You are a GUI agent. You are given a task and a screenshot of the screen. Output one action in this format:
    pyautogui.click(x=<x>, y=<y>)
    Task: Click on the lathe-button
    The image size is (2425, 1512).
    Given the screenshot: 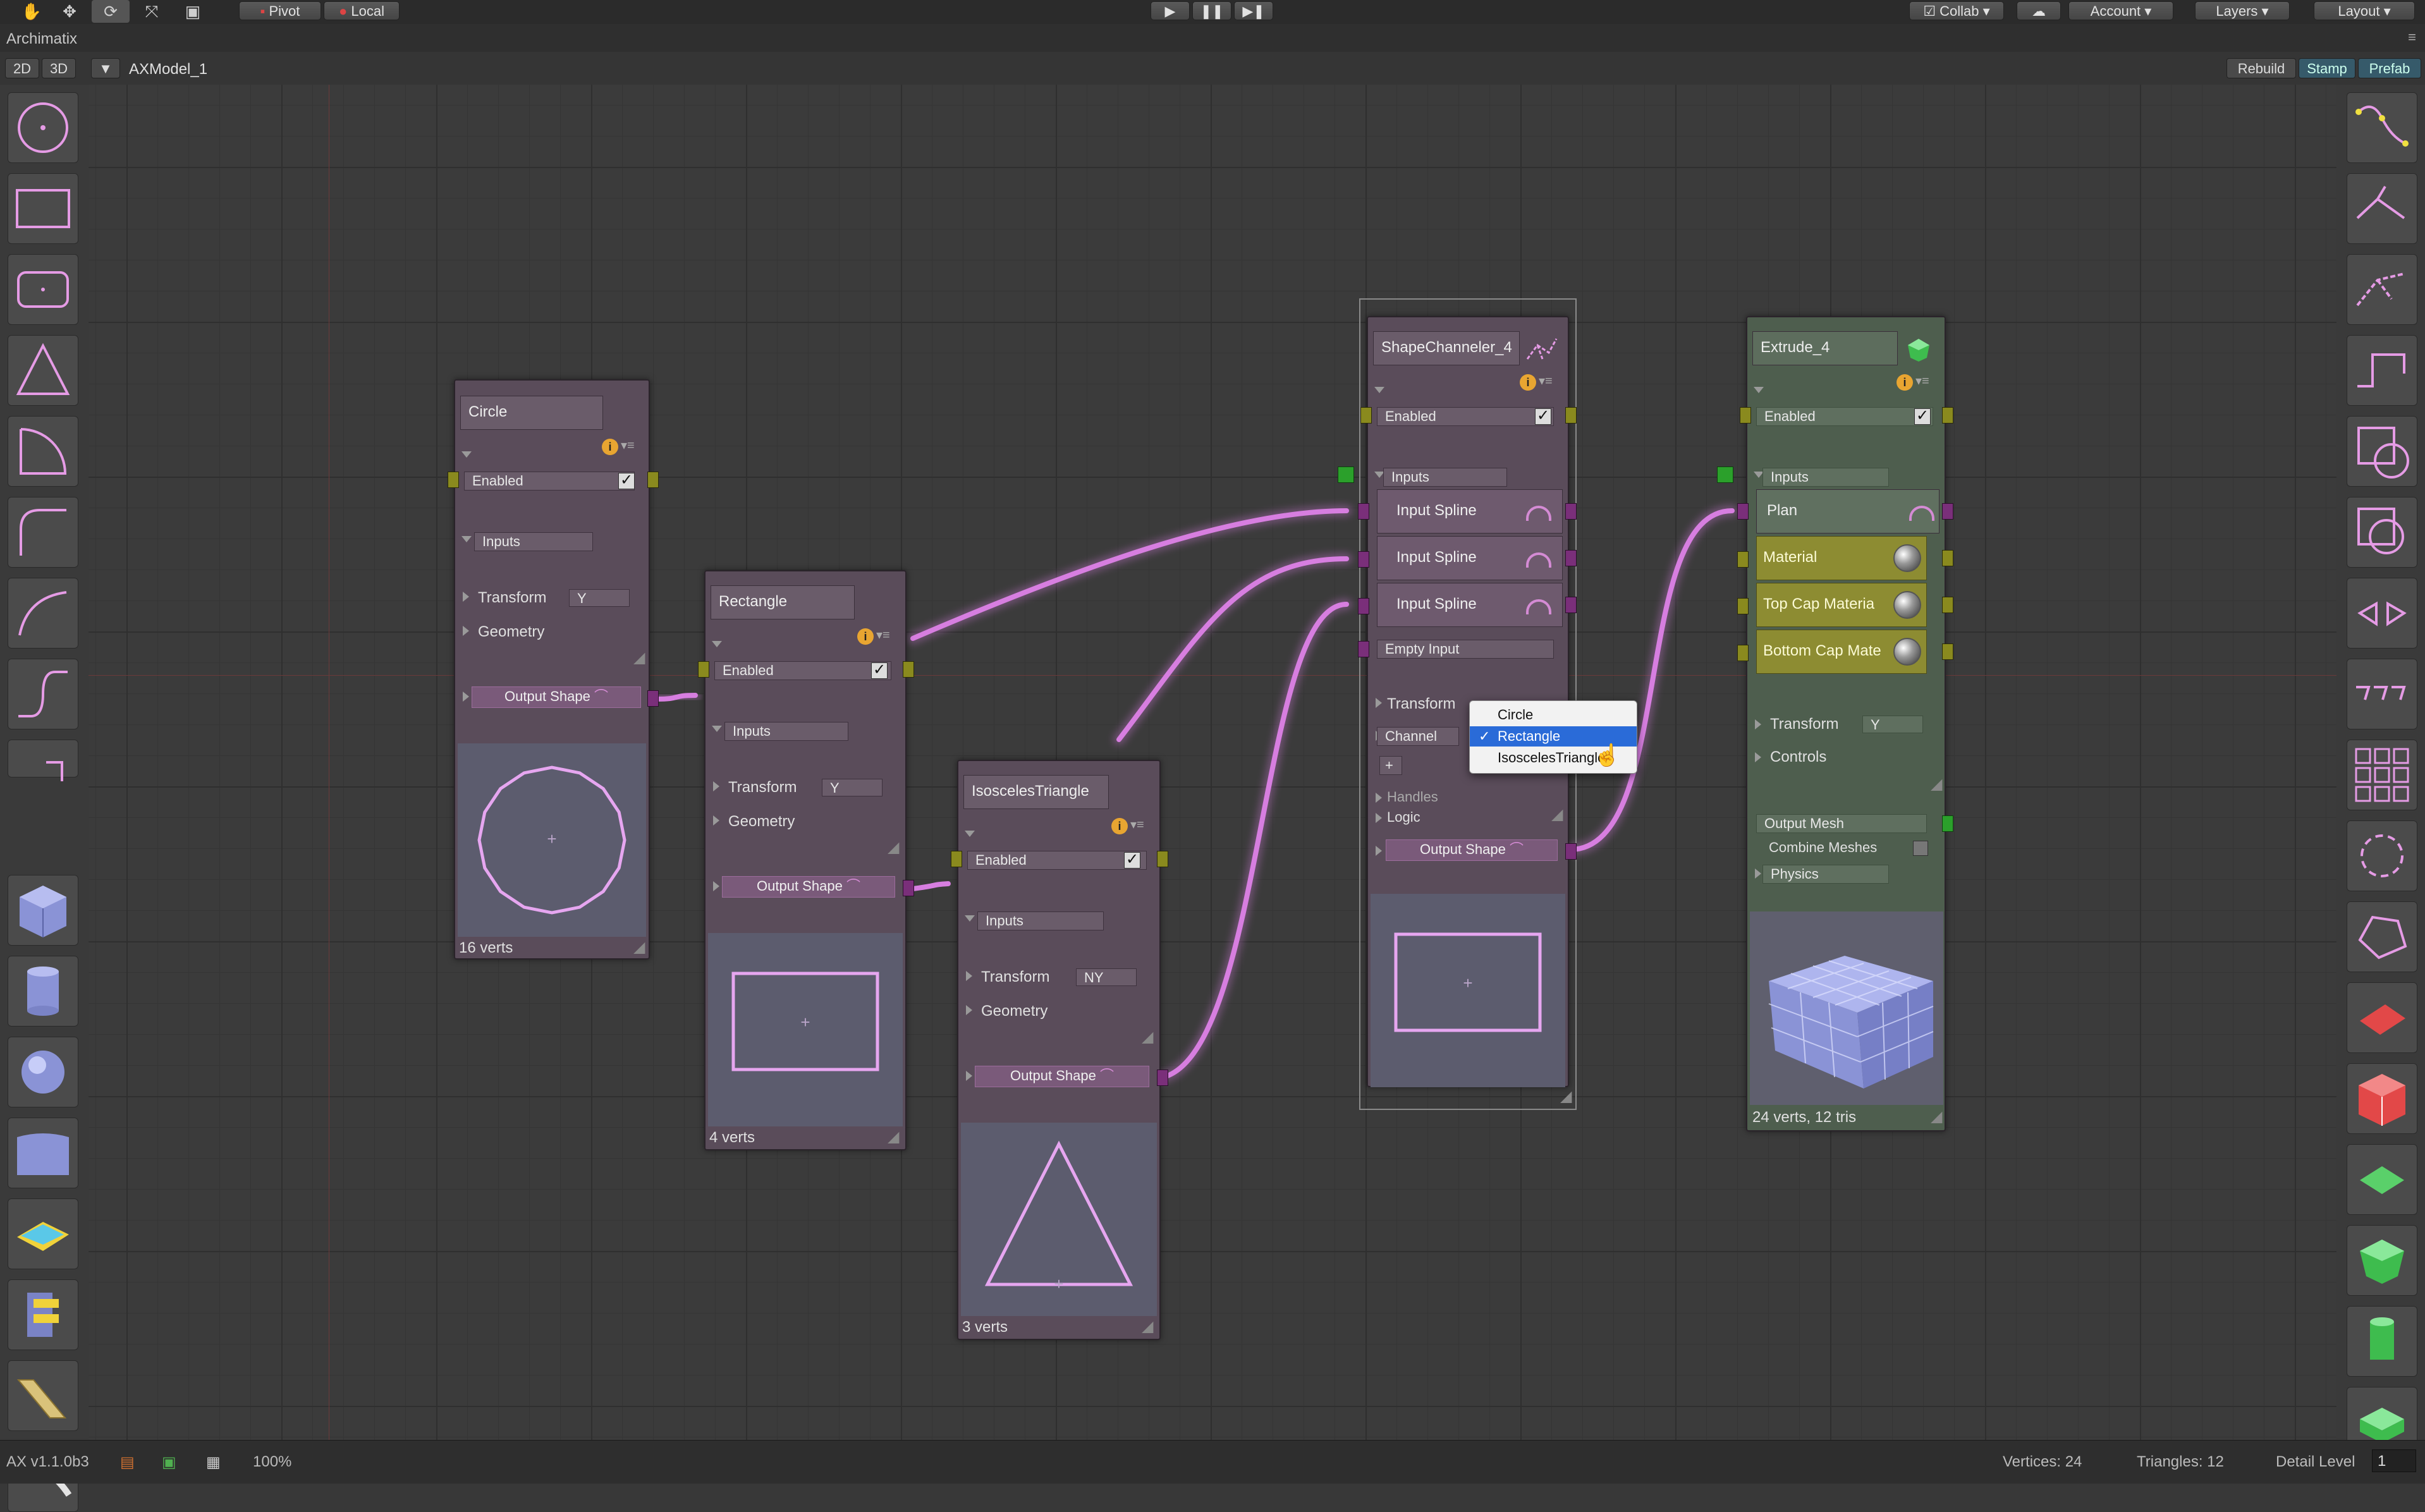 What is the action you would take?
    pyautogui.click(x=2382, y=1179)
    